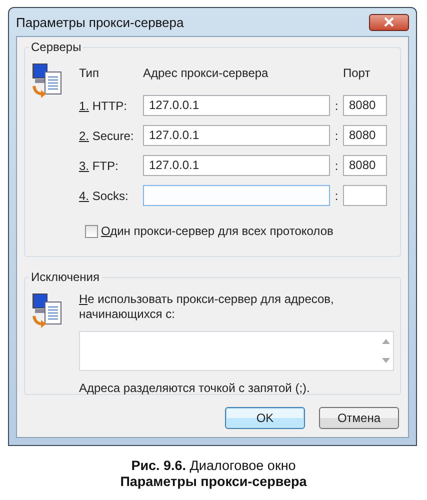  What do you see at coordinates (359, 418) in the screenshot?
I see `dialog-button: Отмена` at bounding box center [359, 418].